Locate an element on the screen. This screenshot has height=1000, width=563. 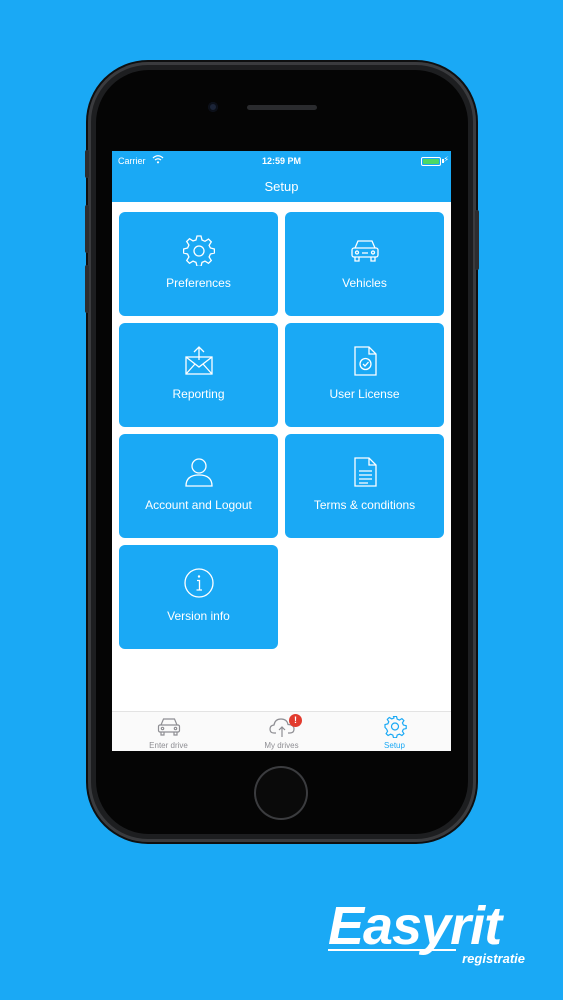
tile-label: Vehicles is located at coordinates (364, 283).